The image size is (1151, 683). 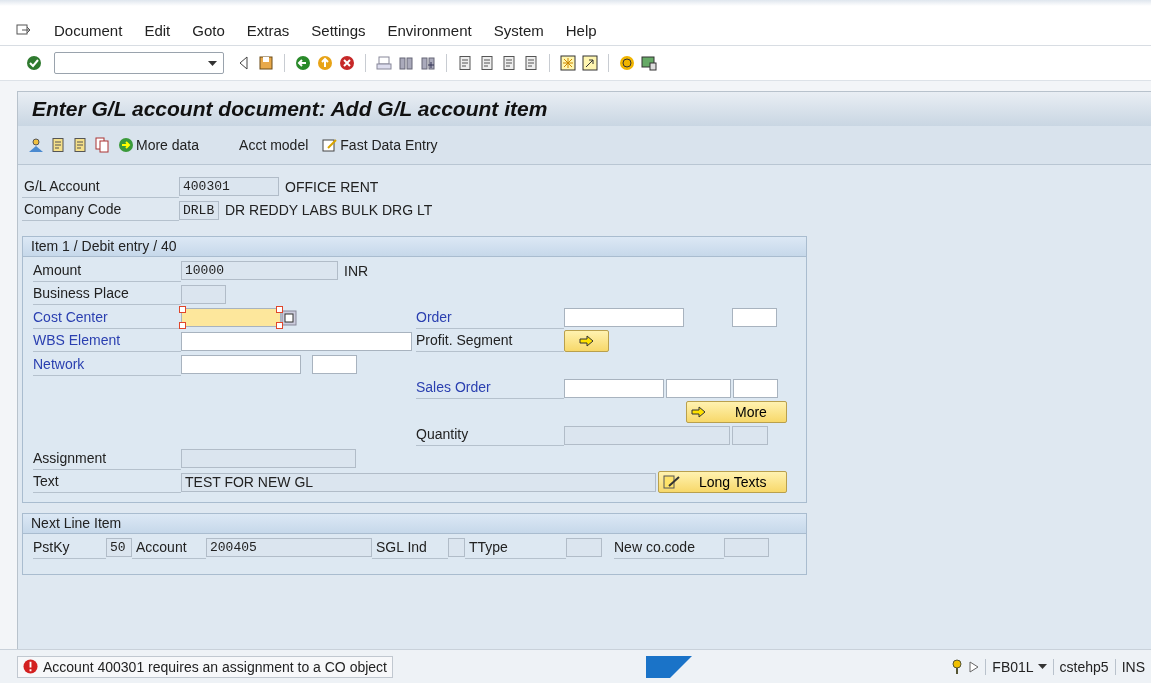 I want to click on check-icon, so click(x=34, y=63).